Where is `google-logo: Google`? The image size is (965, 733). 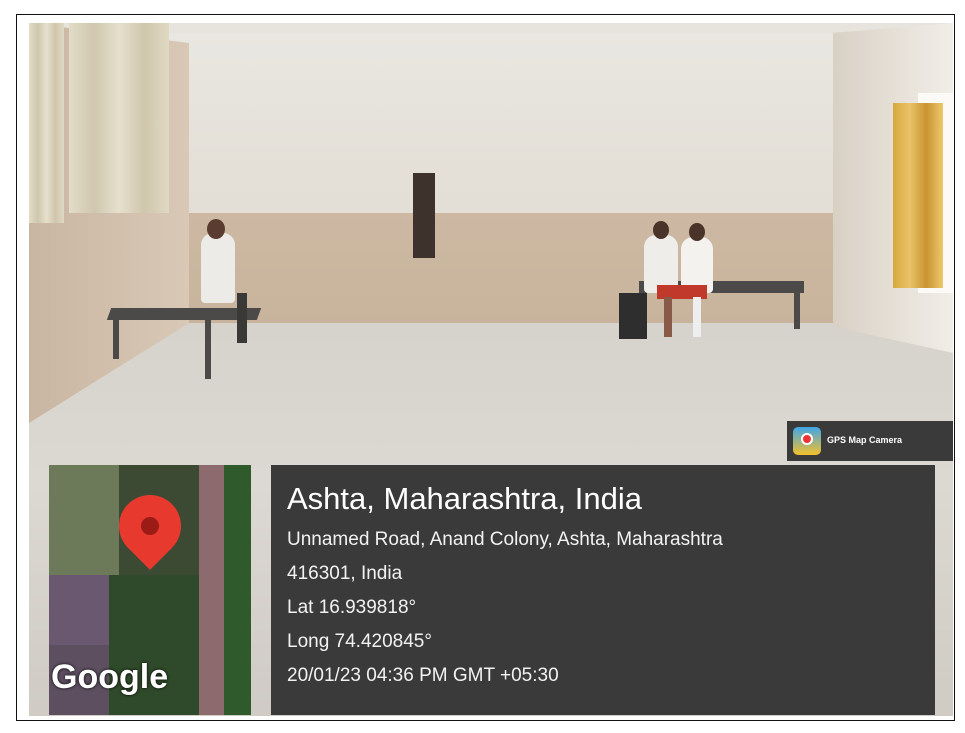 google-logo: Google is located at coordinates (110, 677).